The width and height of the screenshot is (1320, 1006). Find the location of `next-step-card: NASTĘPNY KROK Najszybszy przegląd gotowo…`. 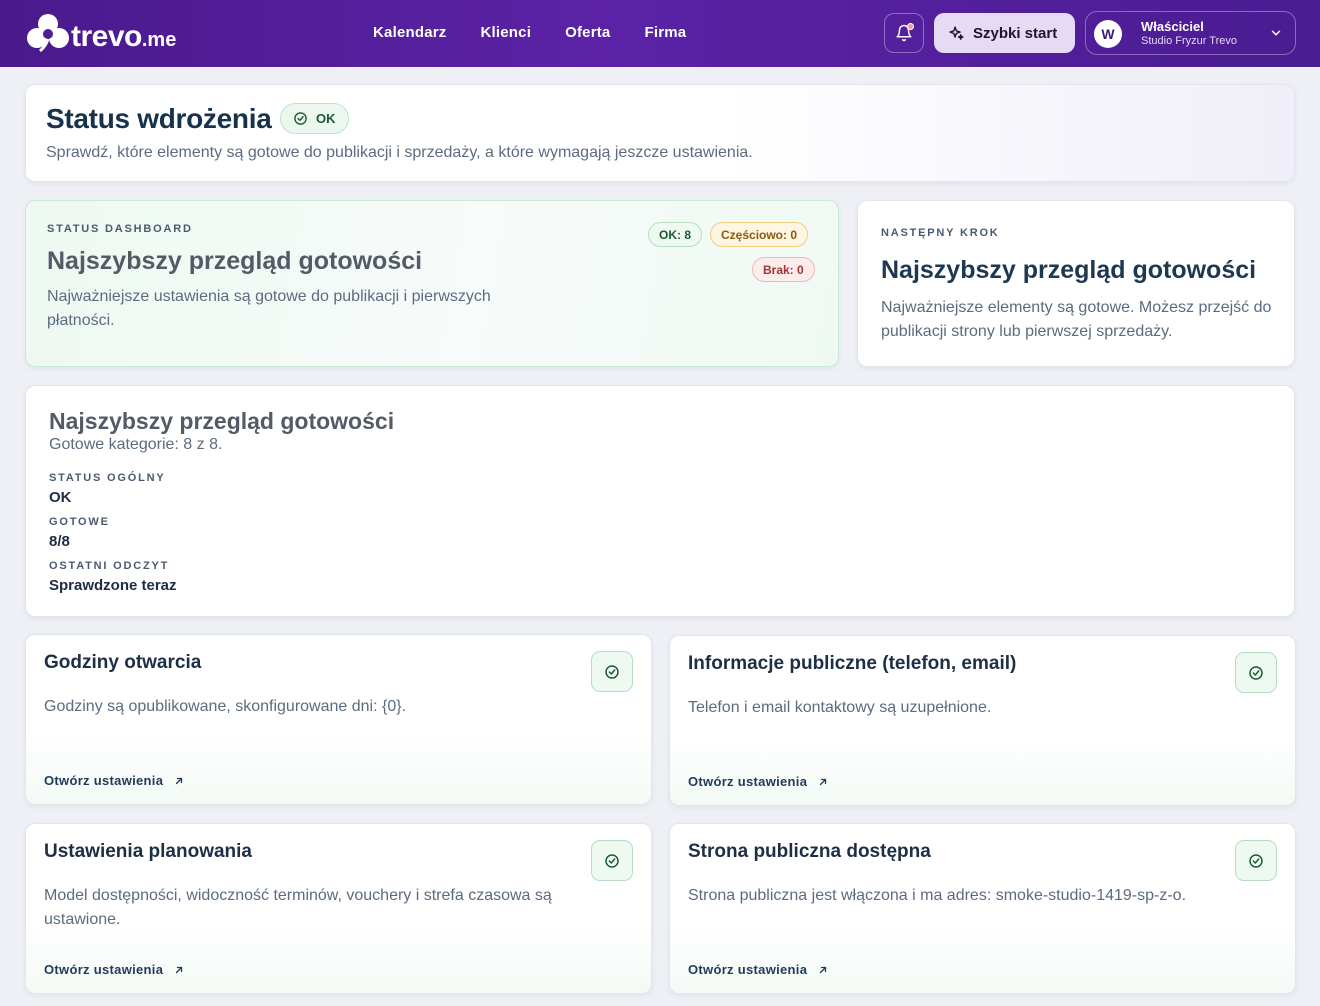

next-step-card: NASTĘPNY KROK Najszybszy przegląd gotowo… is located at coordinates (1076, 283).